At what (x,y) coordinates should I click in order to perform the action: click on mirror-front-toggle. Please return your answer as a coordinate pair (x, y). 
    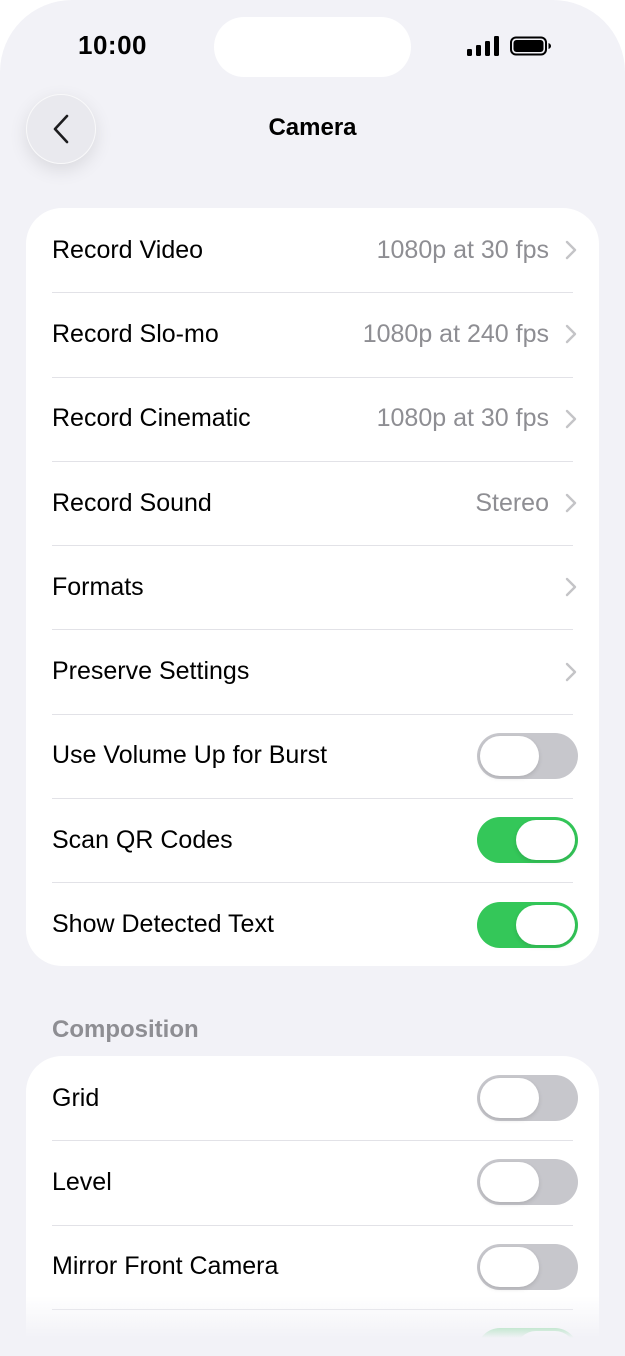
    Looking at the image, I should click on (527, 1266).